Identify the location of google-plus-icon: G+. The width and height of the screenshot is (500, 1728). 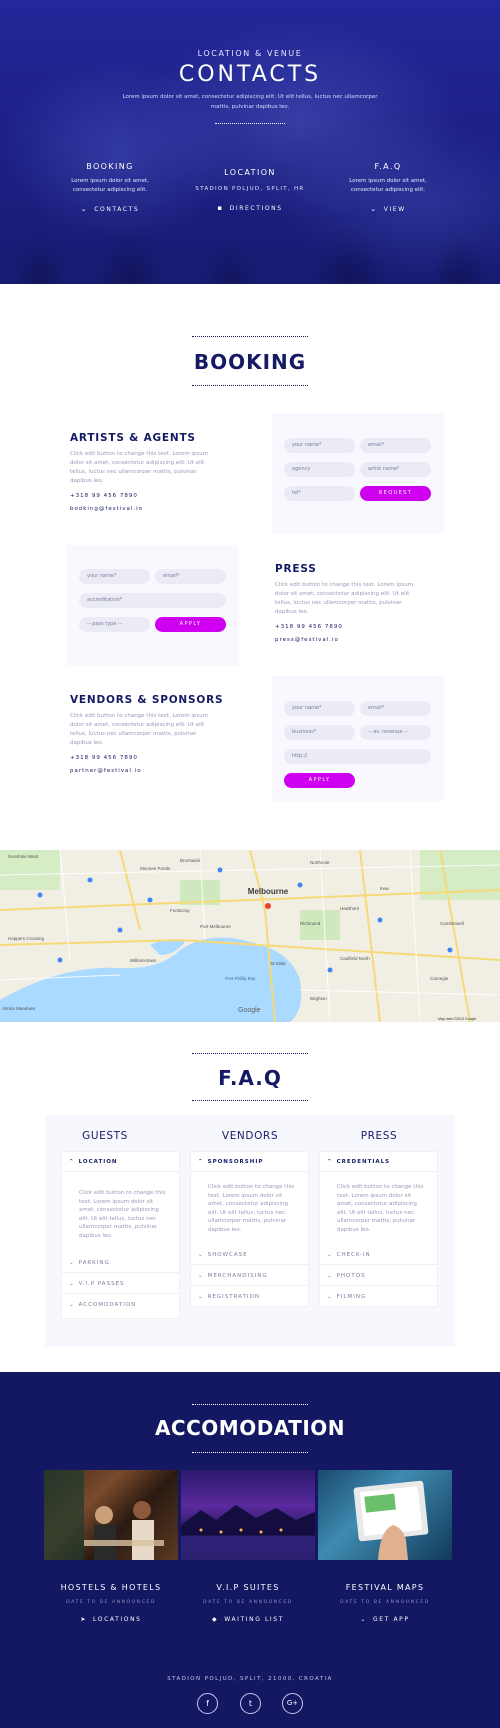
(292, 1703).